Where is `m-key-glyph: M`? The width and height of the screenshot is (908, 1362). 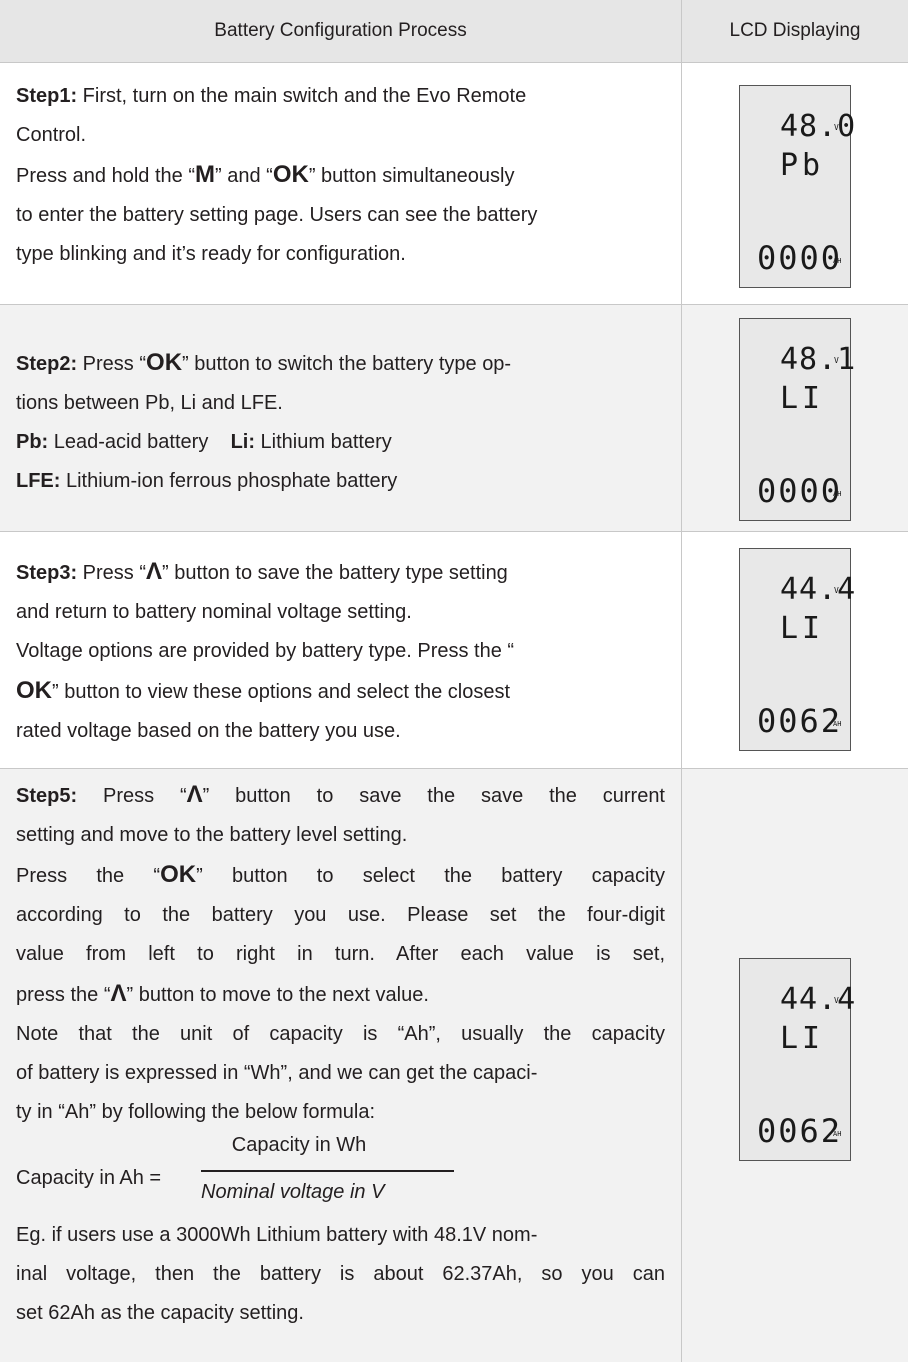 m-key-glyph: M is located at coordinates (205, 174).